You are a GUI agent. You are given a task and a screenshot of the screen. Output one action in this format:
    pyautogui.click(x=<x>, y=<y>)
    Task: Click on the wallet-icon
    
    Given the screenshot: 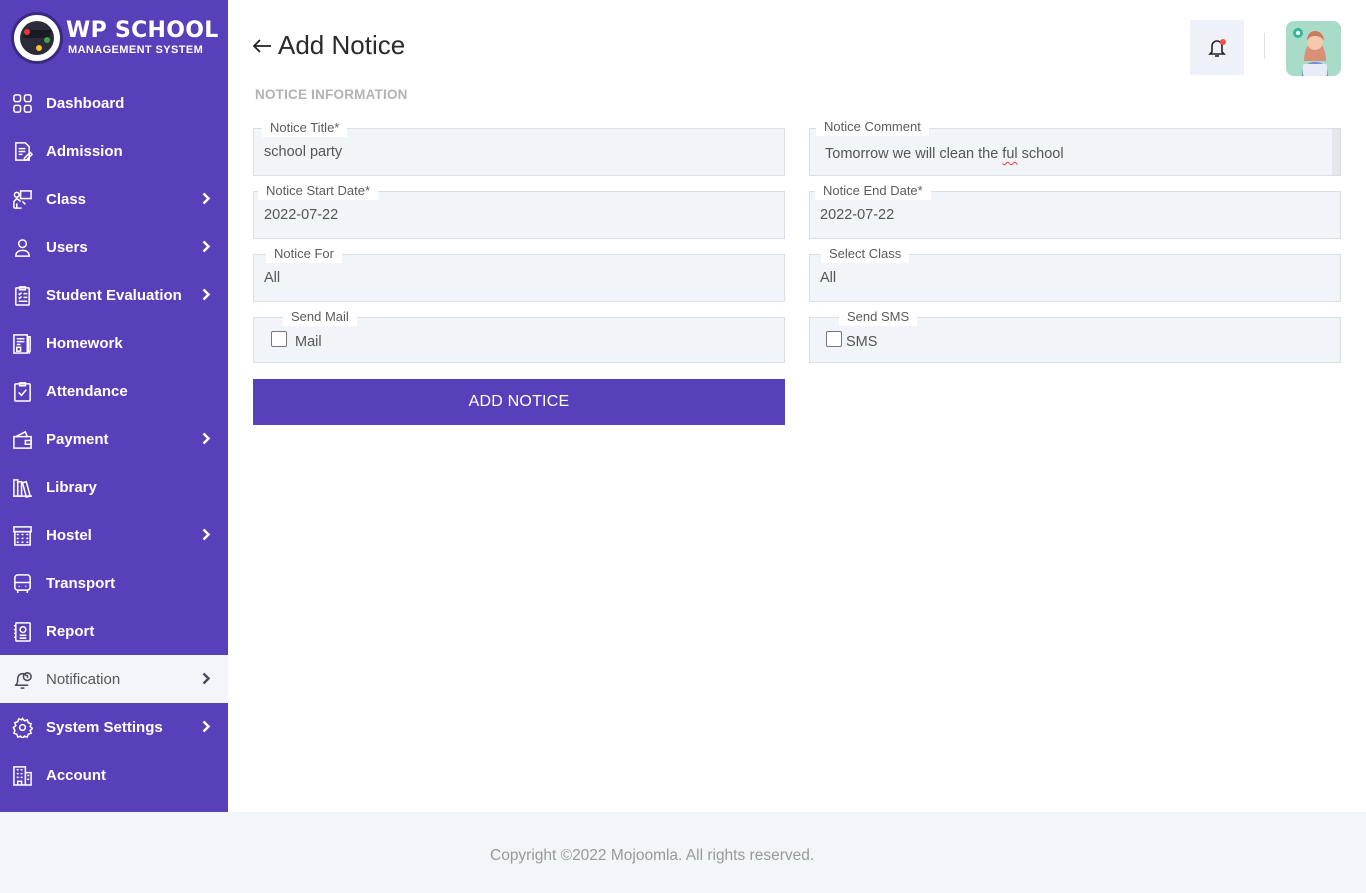 What is the action you would take?
    pyautogui.click(x=22, y=439)
    